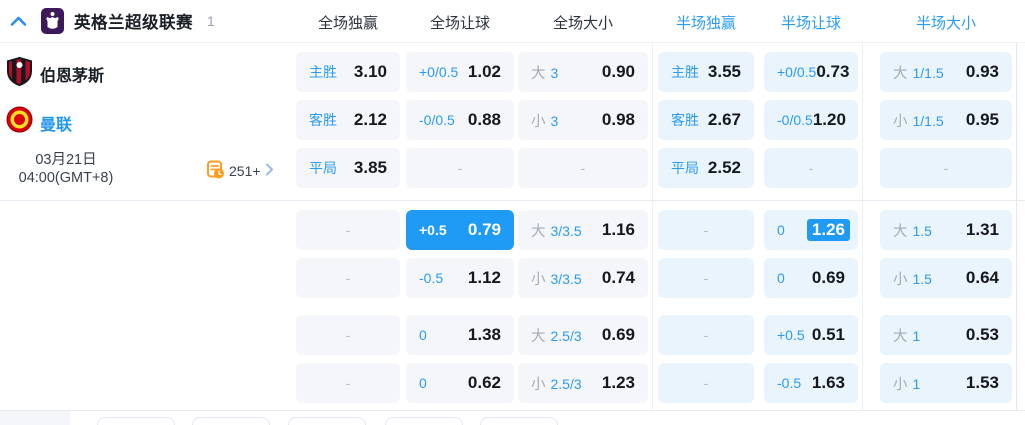  I want to click on away-team-name: 曼联, so click(56, 123).